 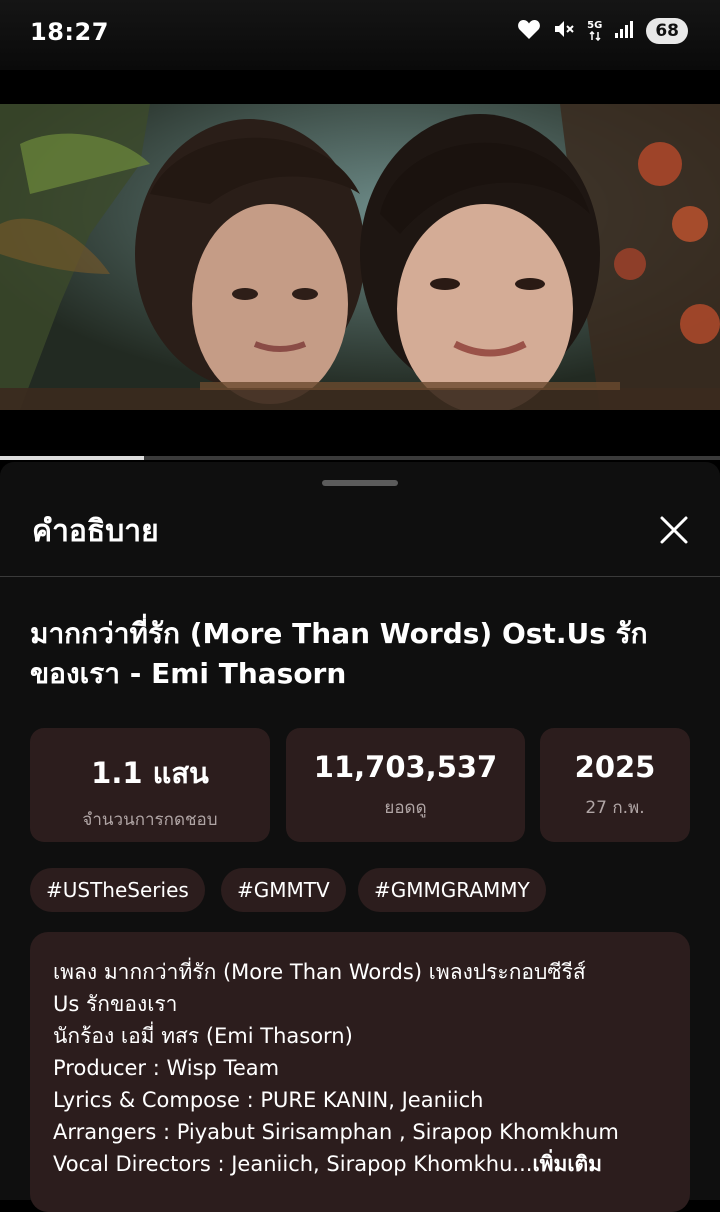 What do you see at coordinates (405, 767) in the screenshot?
I see `views-value: 11,703,537` at bounding box center [405, 767].